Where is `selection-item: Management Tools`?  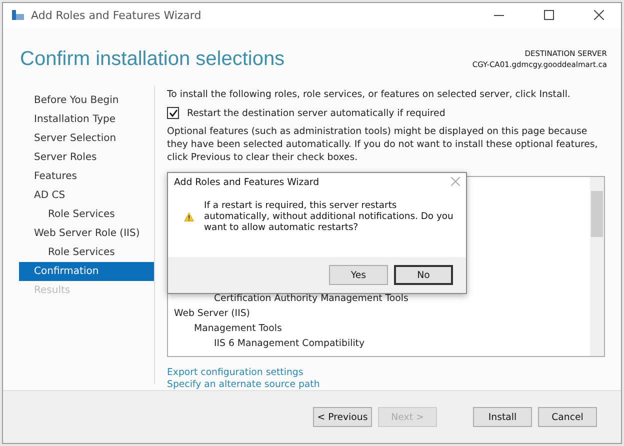 selection-item: Management Tools is located at coordinates (238, 329).